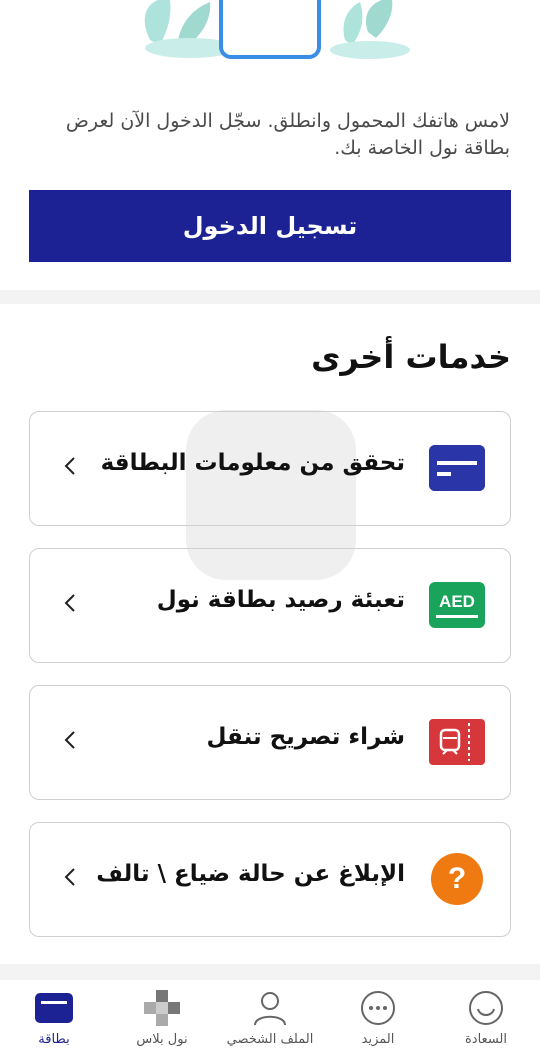 The width and height of the screenshot is (540, 1057). I want to click on profile-icon, so click(270, 1008).